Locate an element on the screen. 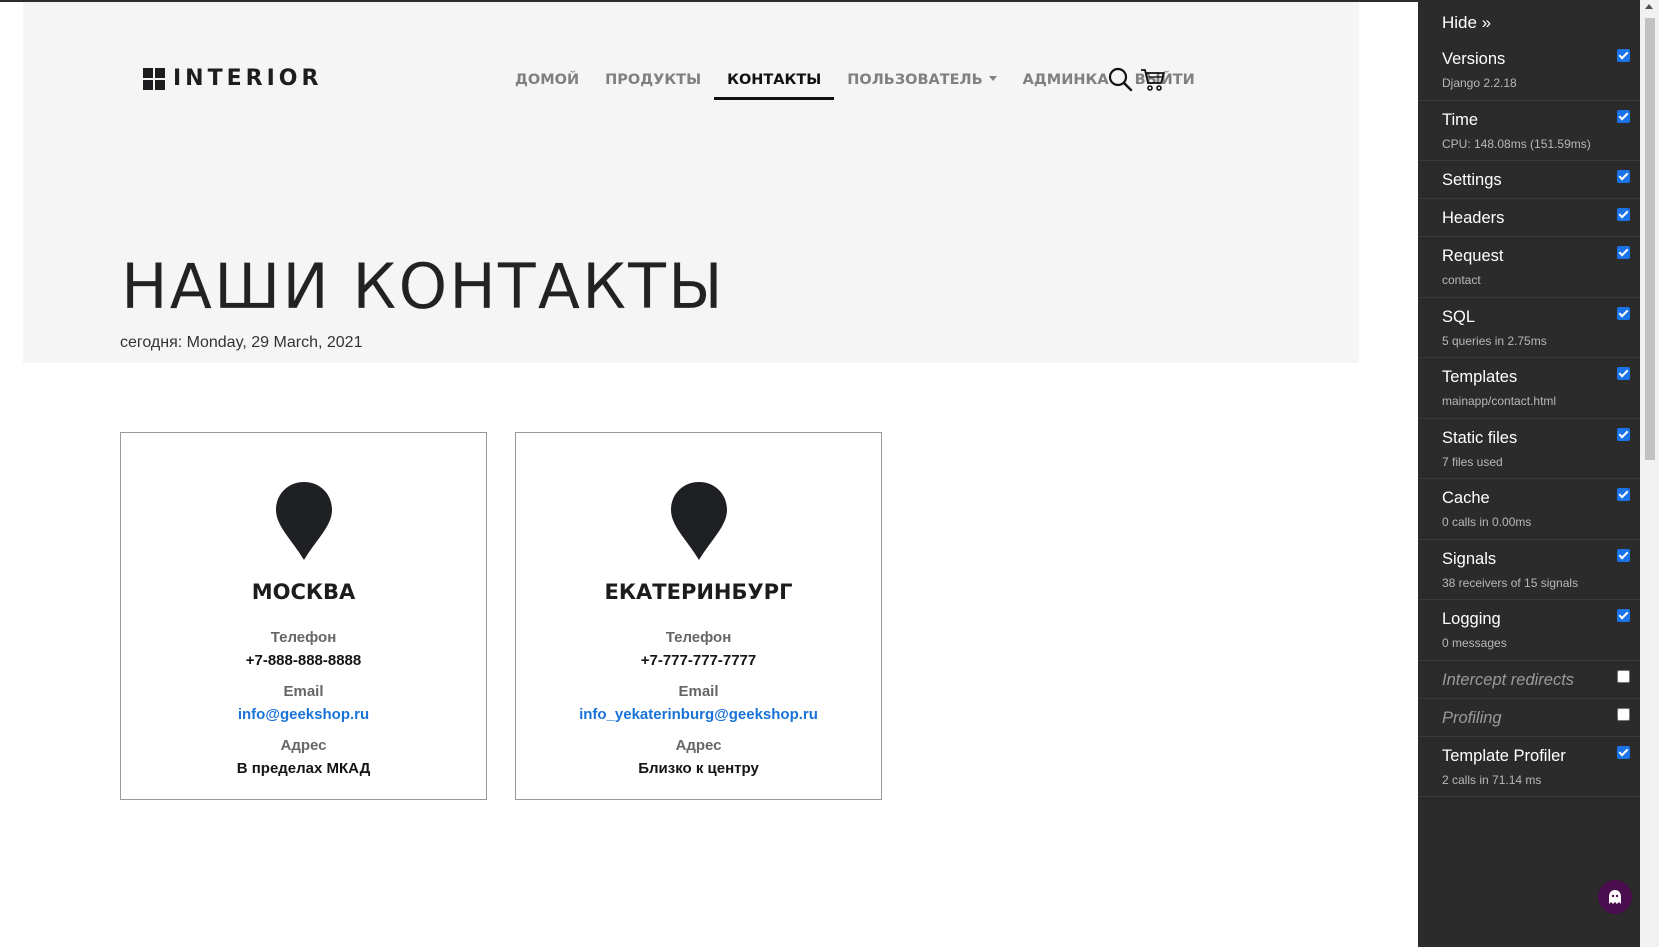 Image resolution: width=1659 pixels, height=947 pixels. city-name: МОСКВА is located at coordinates (303, 592).